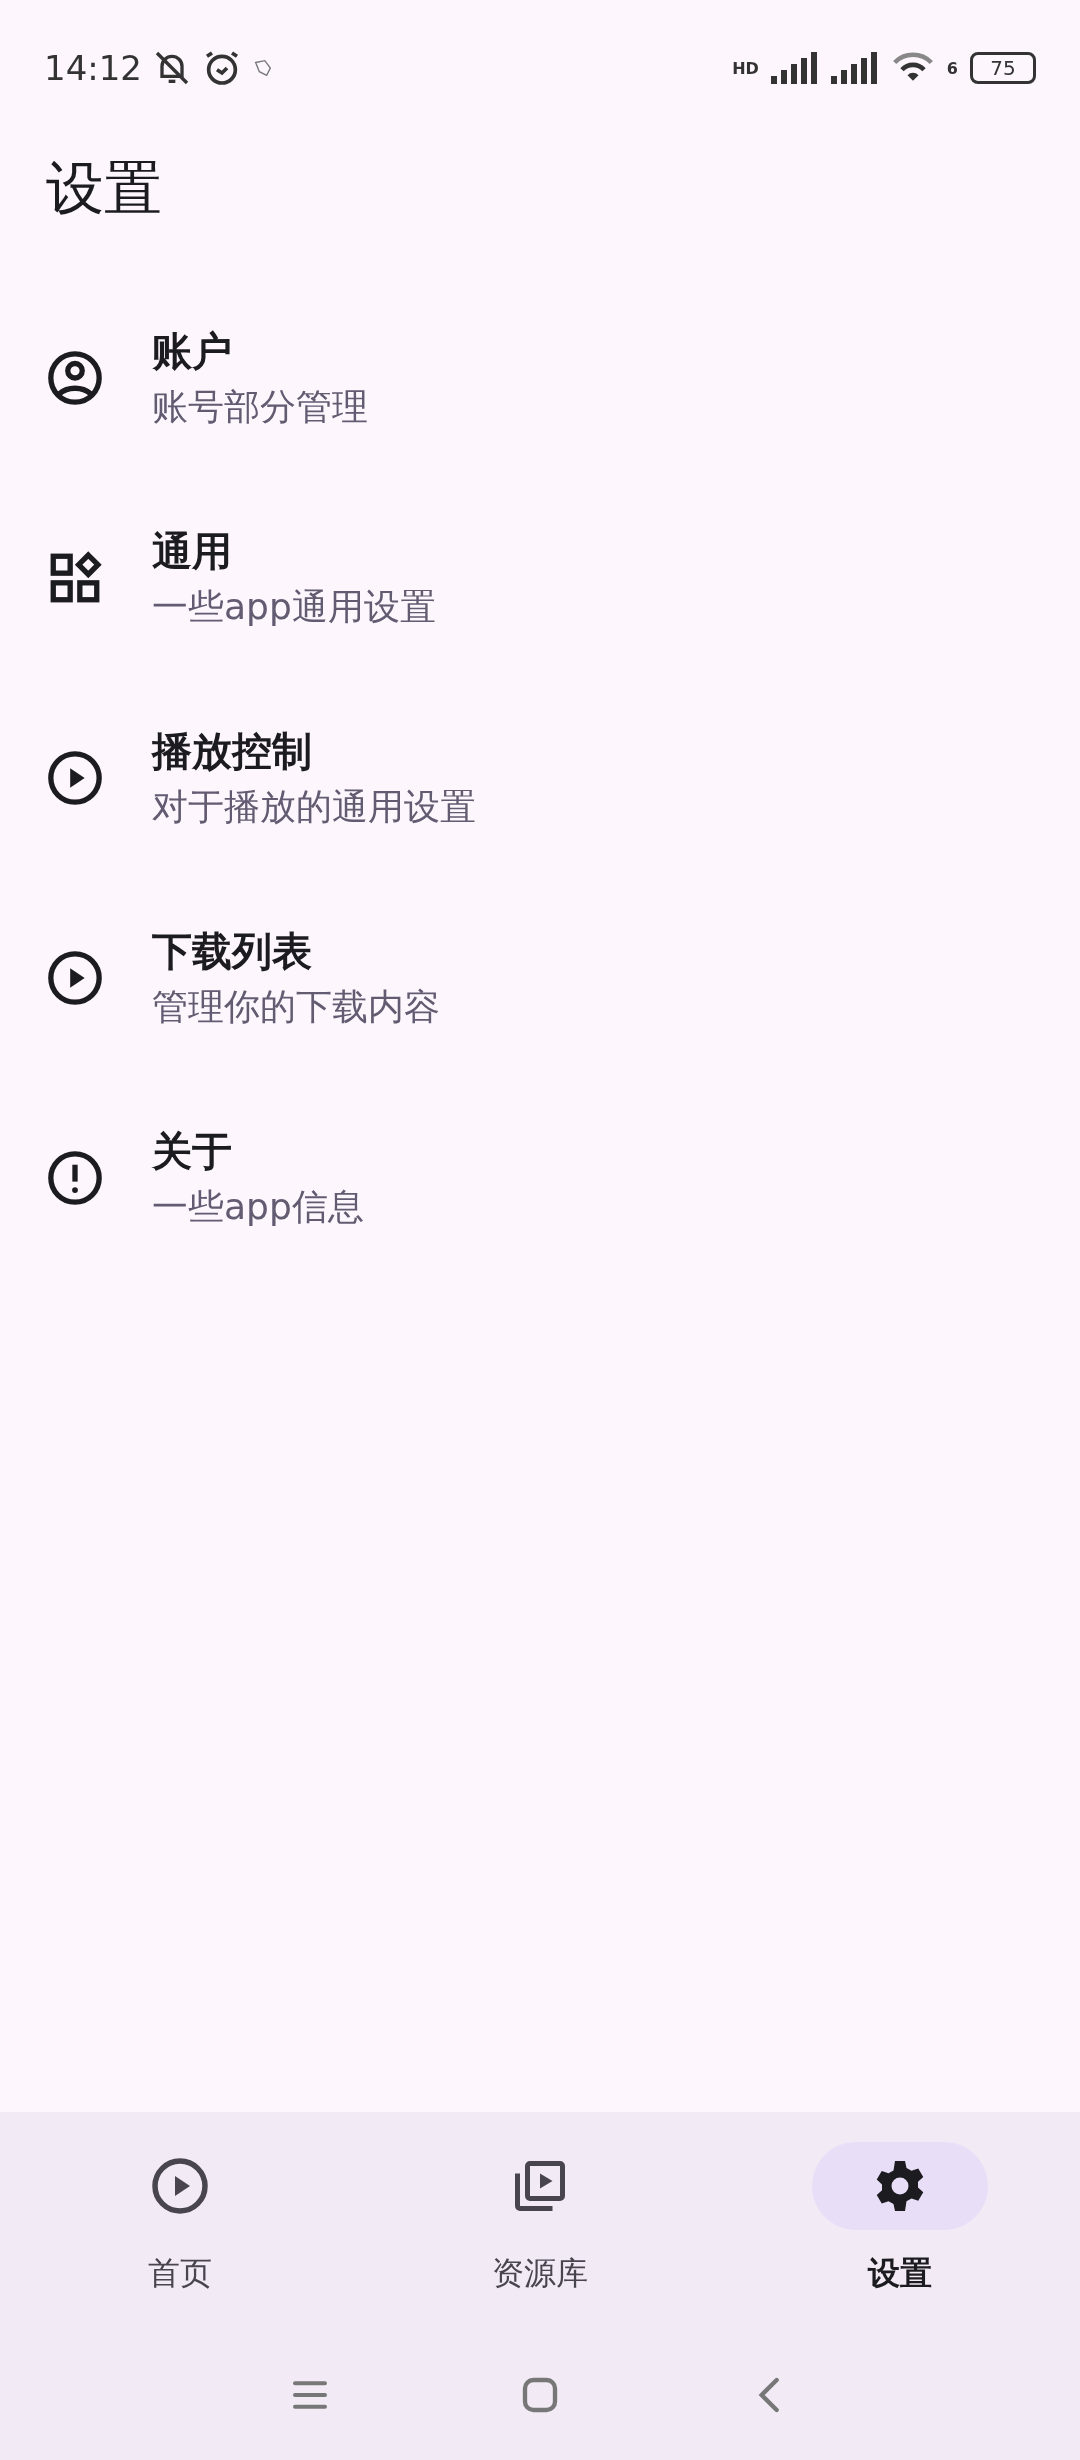 Image resolution: width=1080 pixels, height=2460 pixels. I want to click on item-subtitle: 一些app通用设置, so click(294, 607).